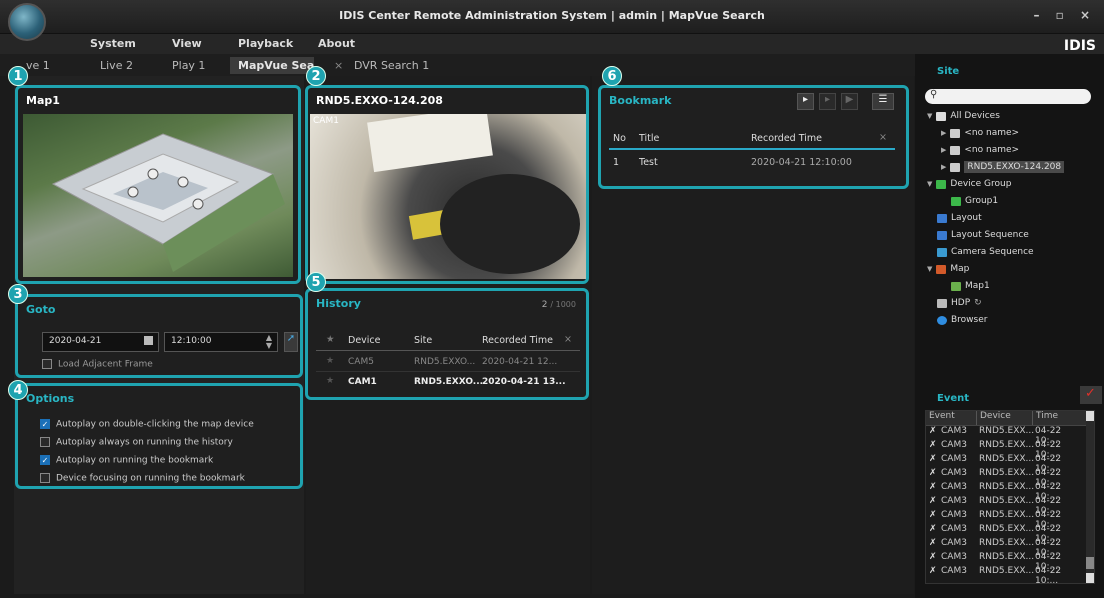  What do you see at coordinates (959, 303) in the screenshot?
I see `tree-item-hdp: HDP ↻` at bounding box center [959, 303].